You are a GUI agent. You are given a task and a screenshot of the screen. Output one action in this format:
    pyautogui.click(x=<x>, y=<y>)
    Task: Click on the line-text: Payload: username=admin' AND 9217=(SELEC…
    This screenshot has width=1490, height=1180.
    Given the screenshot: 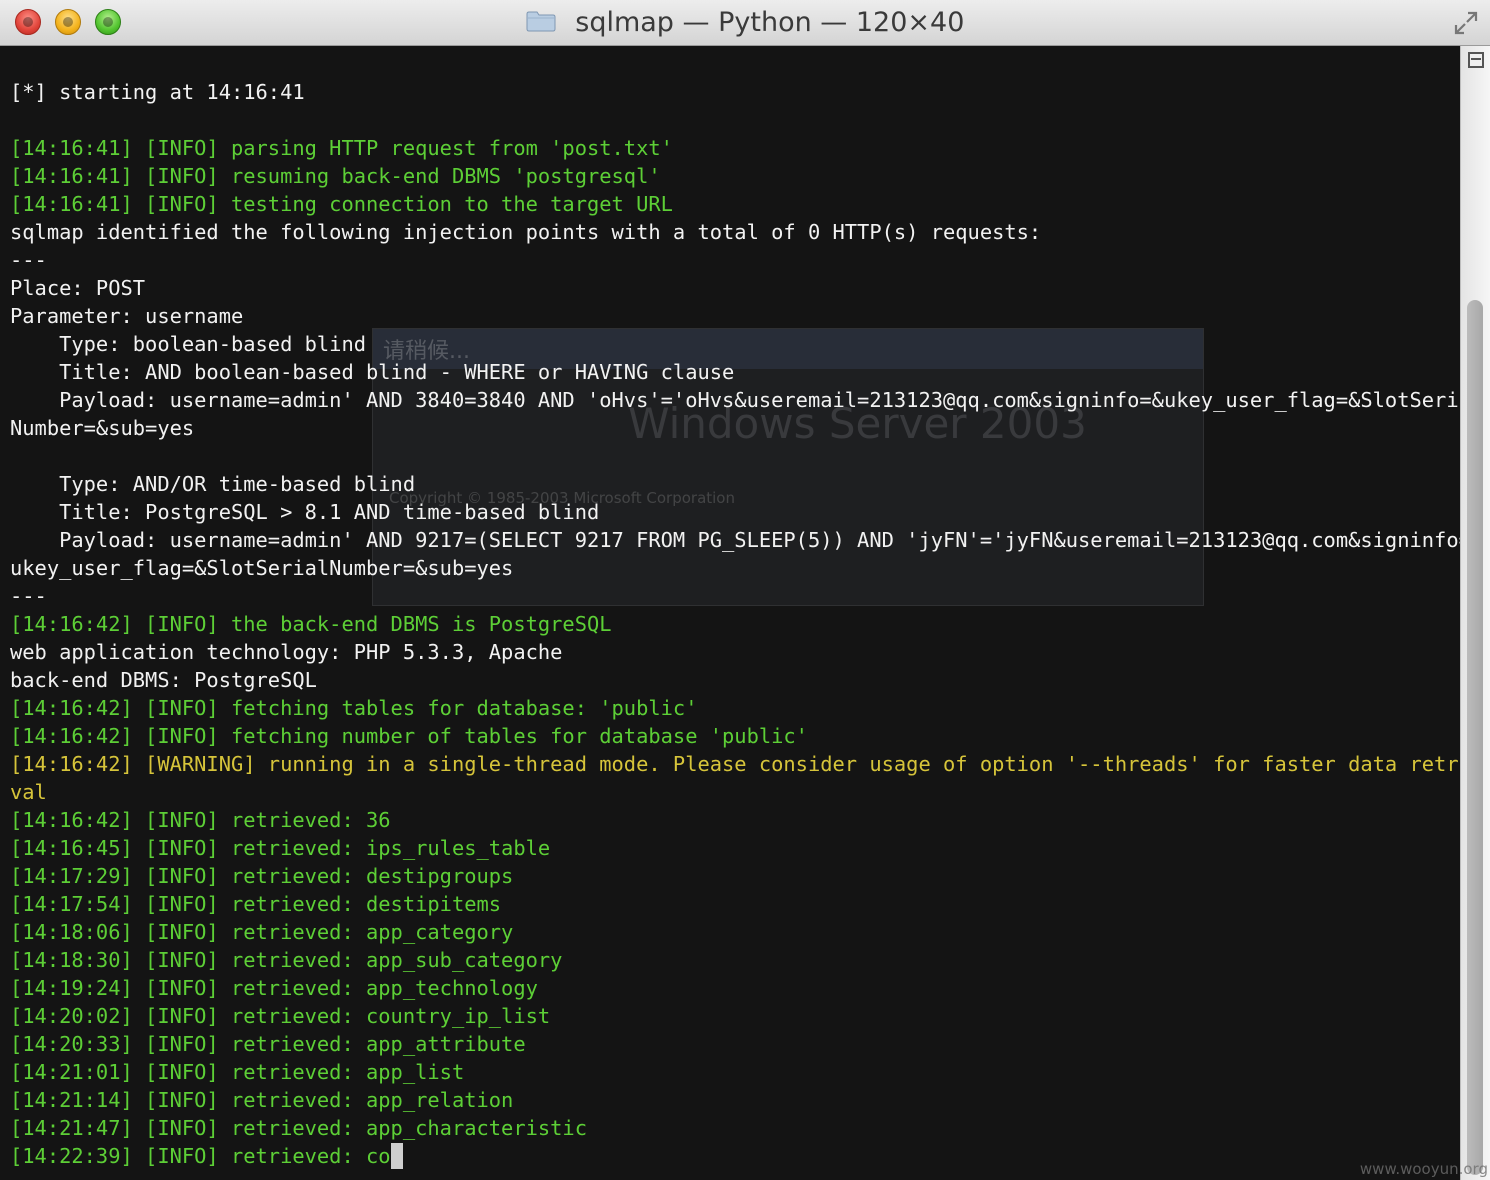 What is the action you would take?
    pyautogui.click(x=735, y=540)
    